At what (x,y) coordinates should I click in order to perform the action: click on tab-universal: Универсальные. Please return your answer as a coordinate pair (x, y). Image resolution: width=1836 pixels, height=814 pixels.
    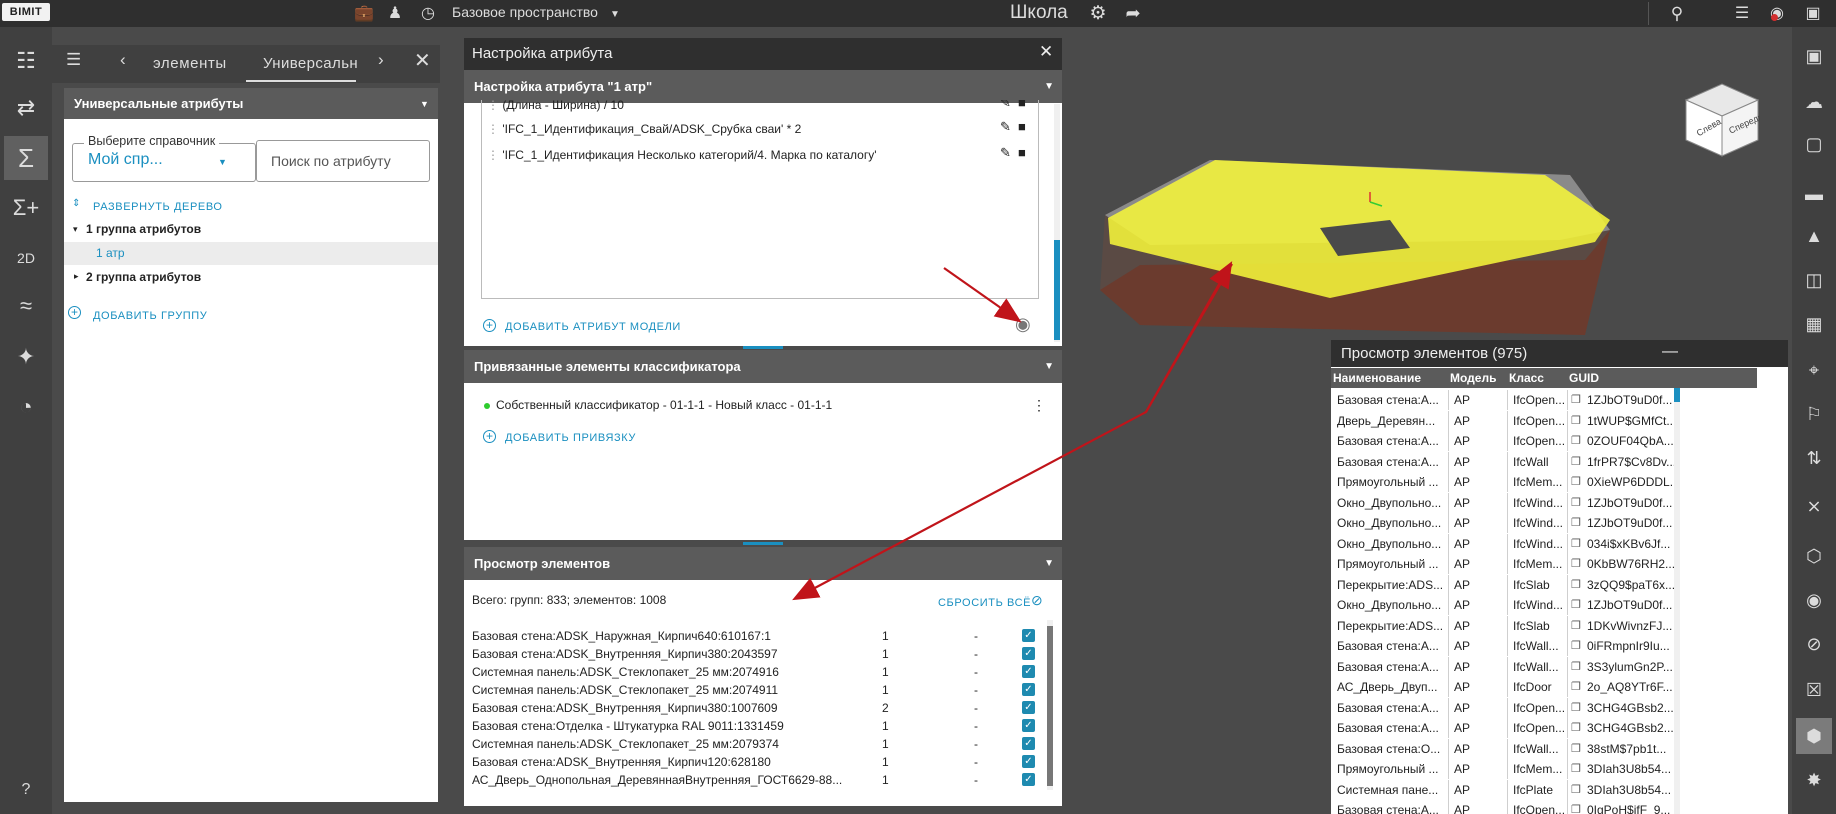
    Looking at the image, I should click on (302, 64).